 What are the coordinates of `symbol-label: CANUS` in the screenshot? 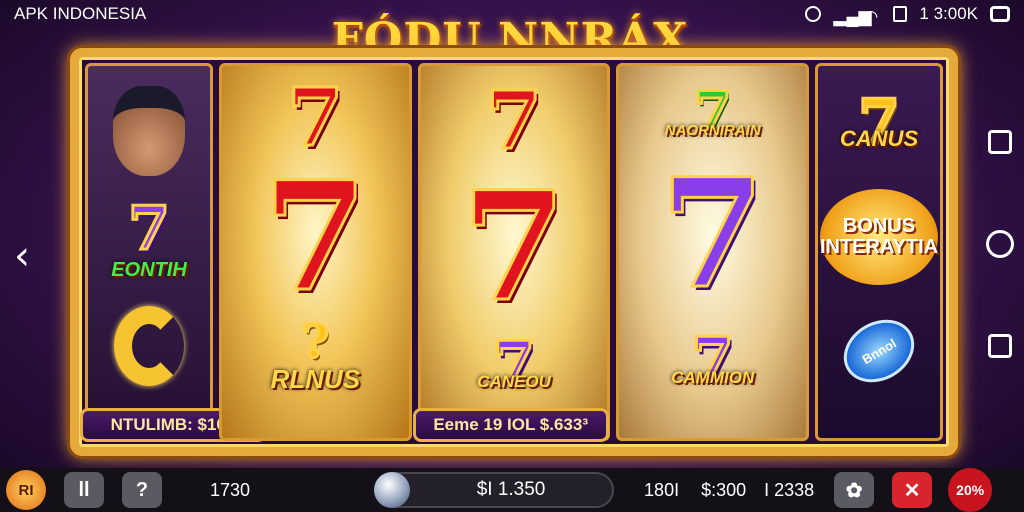 It's located at (879, 139).